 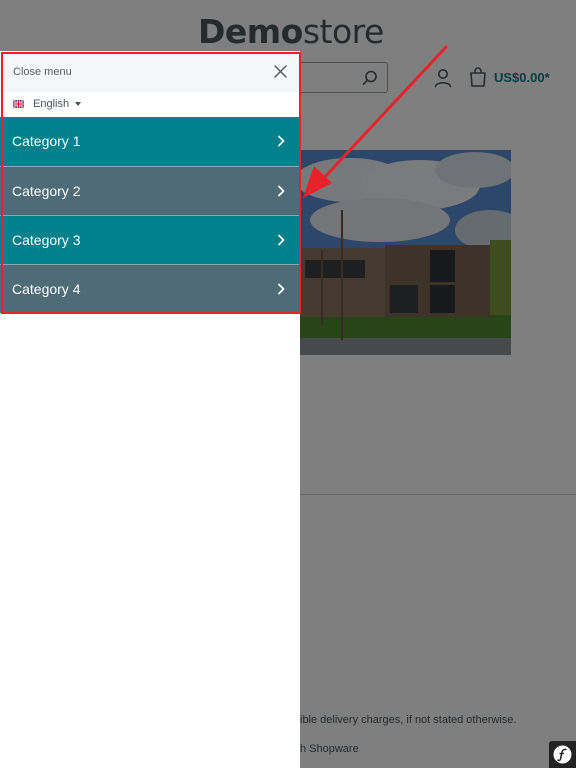 What do you see at coordinates (150, 71) in the screenshot?
I see `offcanvas-header: Close menu` at bounding box center [150, 71].